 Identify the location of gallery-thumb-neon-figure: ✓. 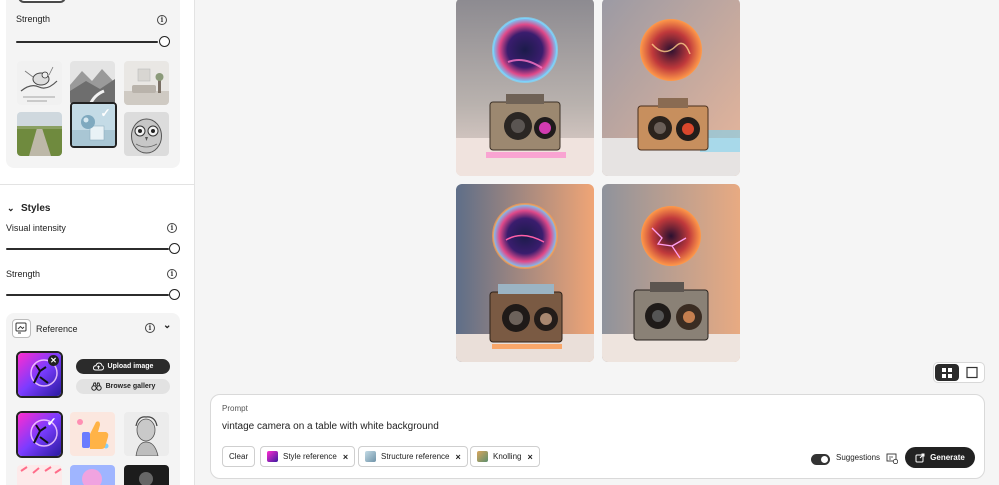
(39, 434).